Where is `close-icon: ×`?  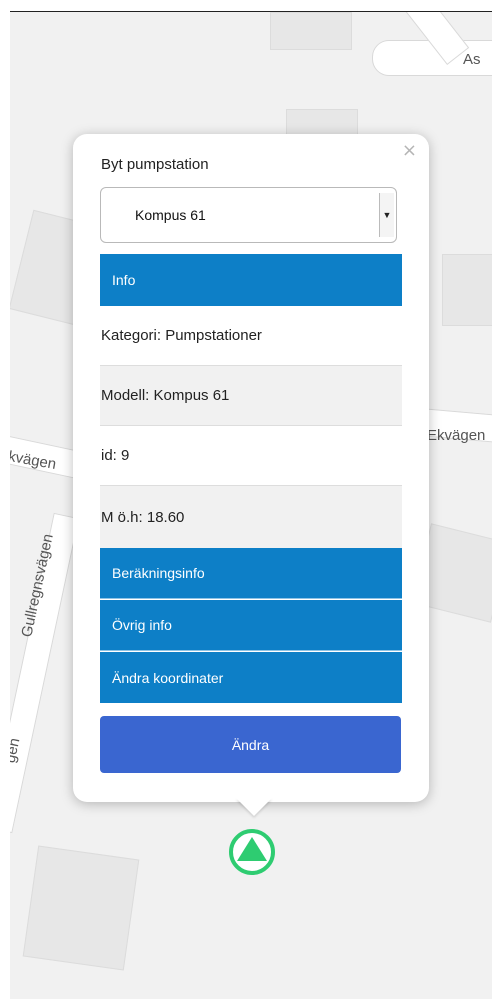
close-icon: × is located at coordinates (409, 150).